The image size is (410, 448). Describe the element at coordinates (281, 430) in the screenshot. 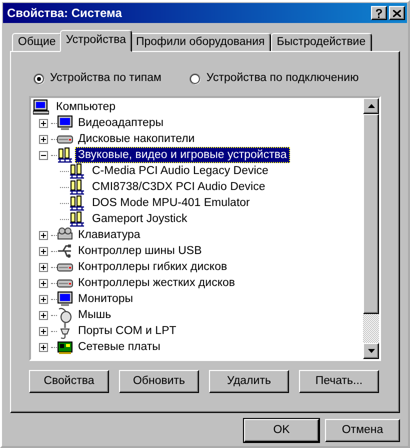

I see `ok-button: OK` at that location.